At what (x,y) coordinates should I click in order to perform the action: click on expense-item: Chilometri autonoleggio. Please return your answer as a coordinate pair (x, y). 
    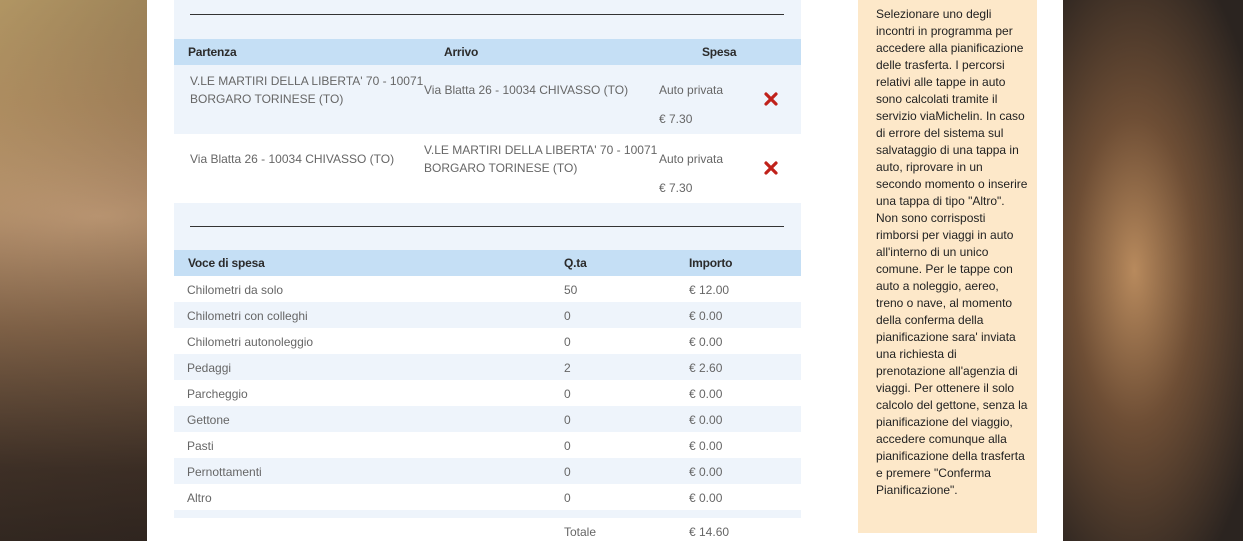
    Looking at the image, I should click on (250, 342).